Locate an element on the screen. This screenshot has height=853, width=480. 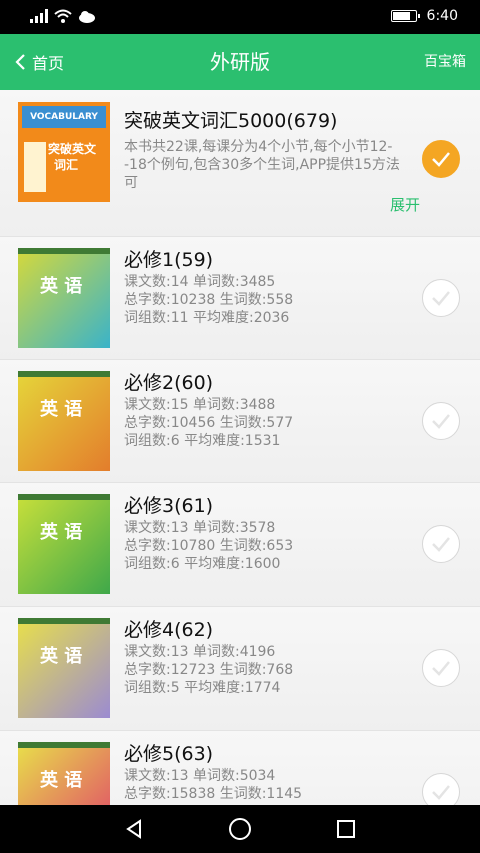
stat-line: 课文数:13 单词数:3578 is located at coordinates (200, 528).